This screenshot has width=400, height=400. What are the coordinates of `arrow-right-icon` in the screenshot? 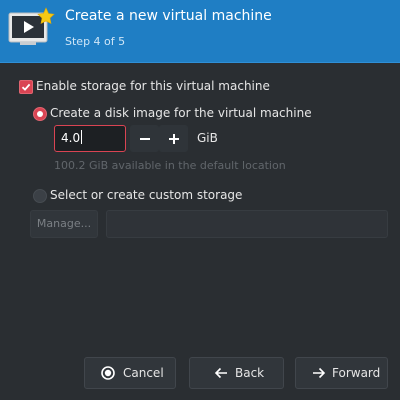 It's located at (319, 373).